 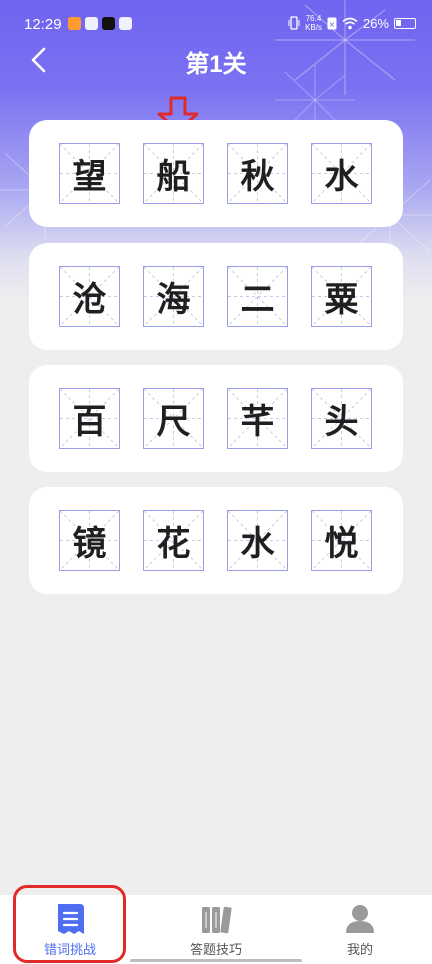 What do you see at coordinates (173, 422) in the screenshot?
I see `character-text: 尺` at bounding box center [173, 422].